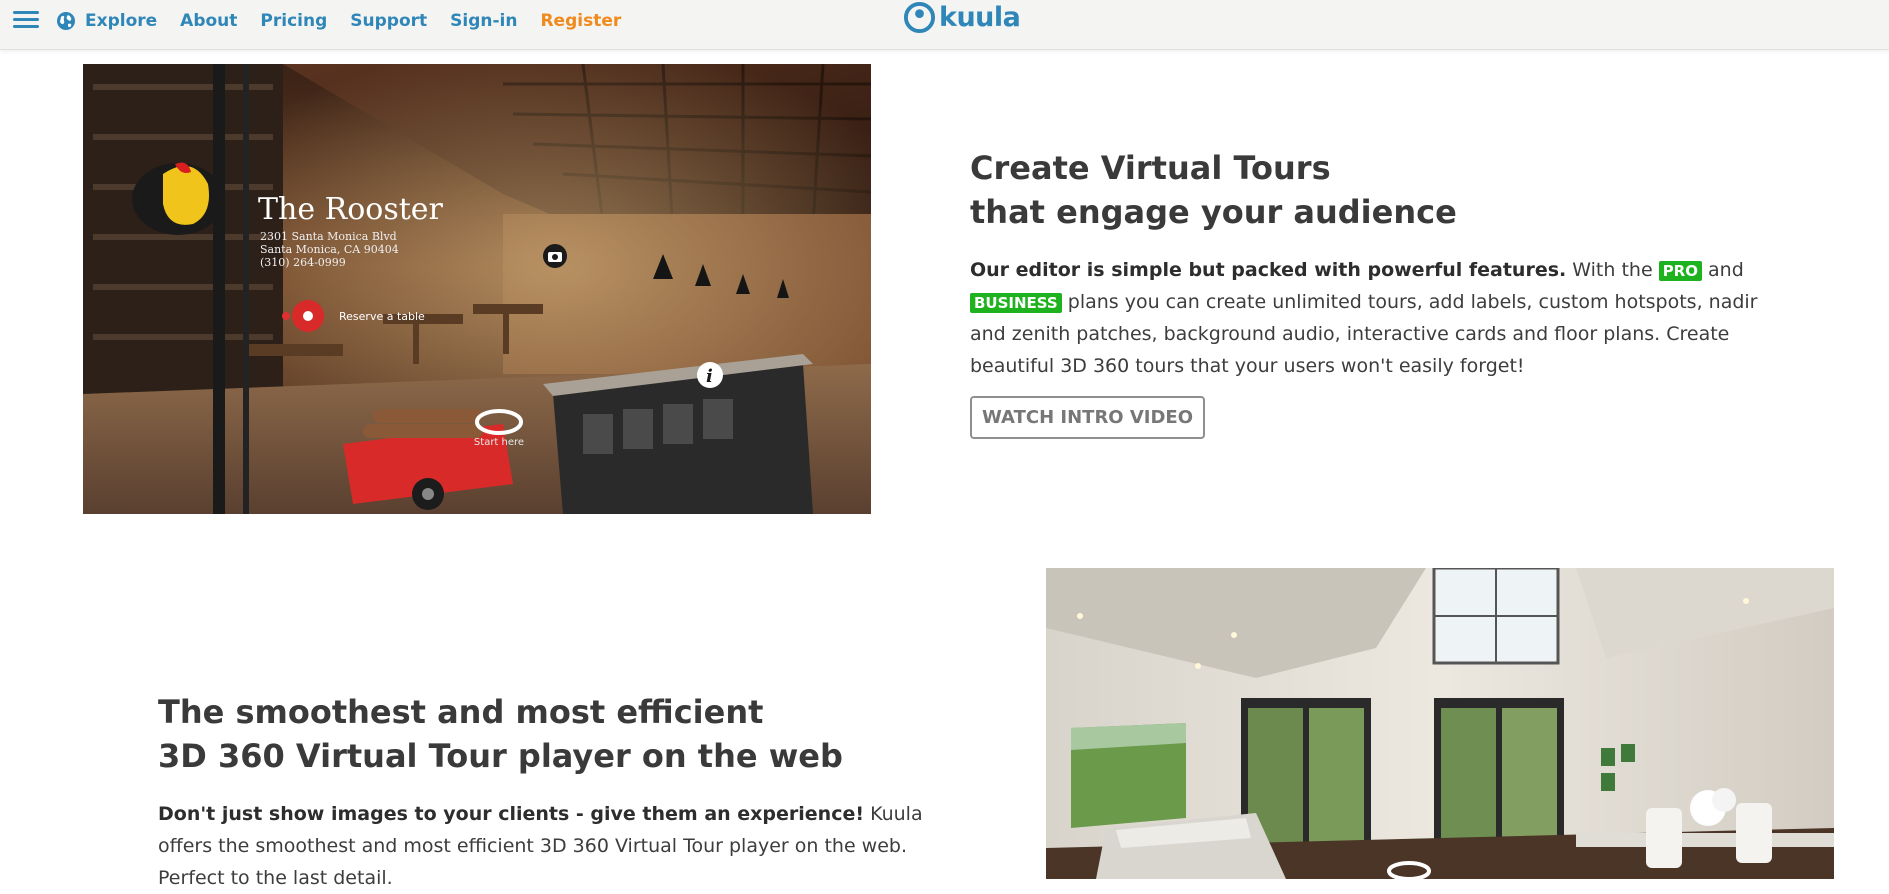 Image resolution: width=1889 pixels, height=894 pixels. I want to click on reserve-label: Reserve a table, so click(382, 316).